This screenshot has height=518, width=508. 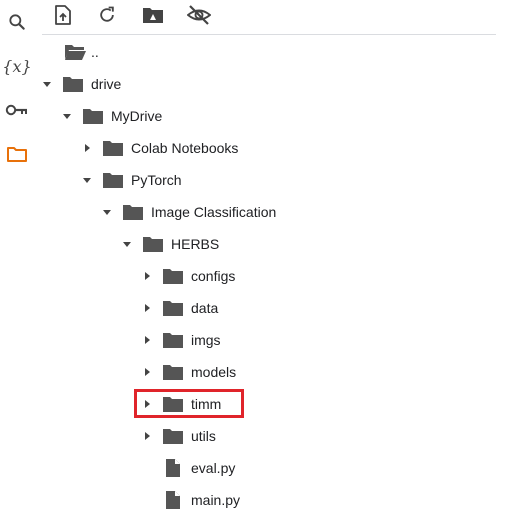 I want to click on folder-label: Image Classification, so click(x=214, y=212).